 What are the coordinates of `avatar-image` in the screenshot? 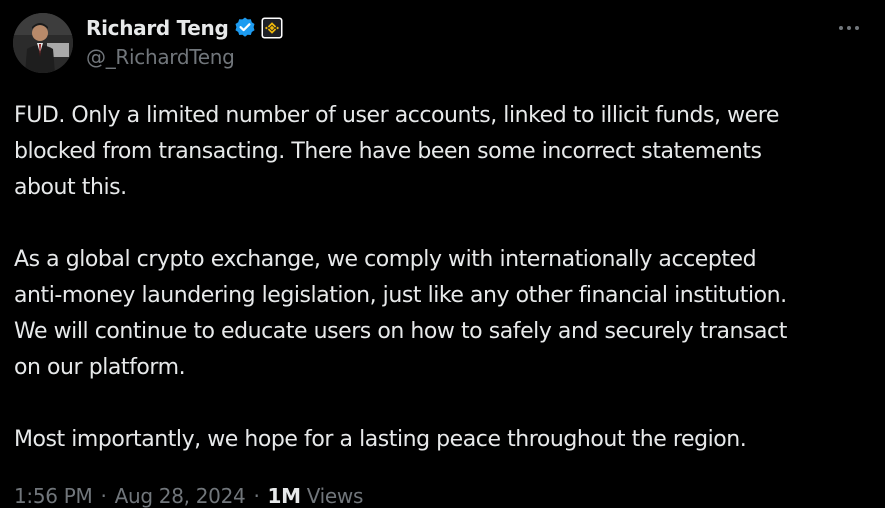 It's located at (43, 43).